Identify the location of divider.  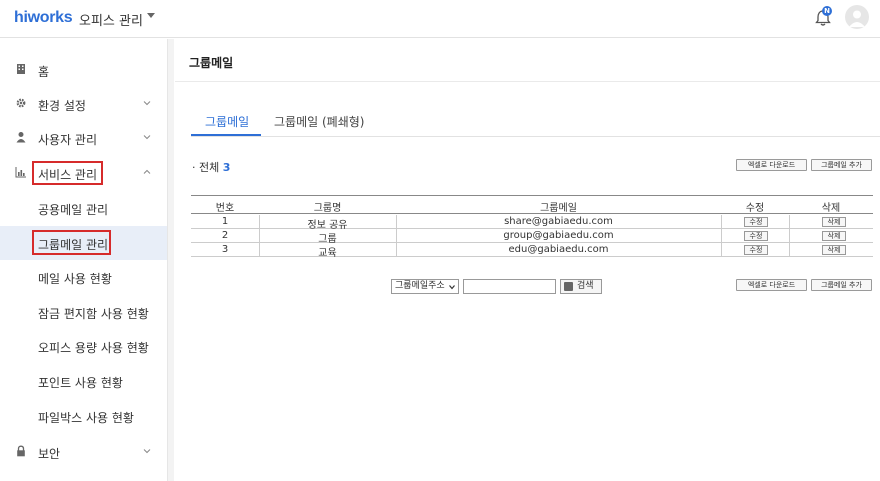
(527, 81).